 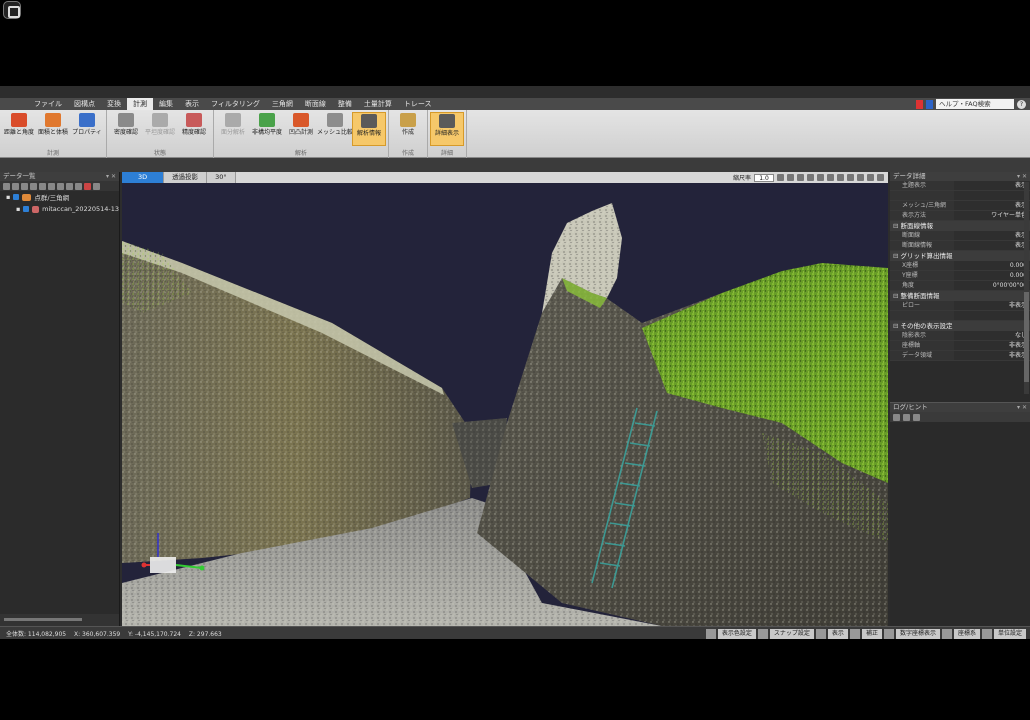 What do you see at coordinates (59, 209) in the screenshot?
I see `tree-item: ▪ mitaccan_20220514-13` at bounding box center [59, 209].